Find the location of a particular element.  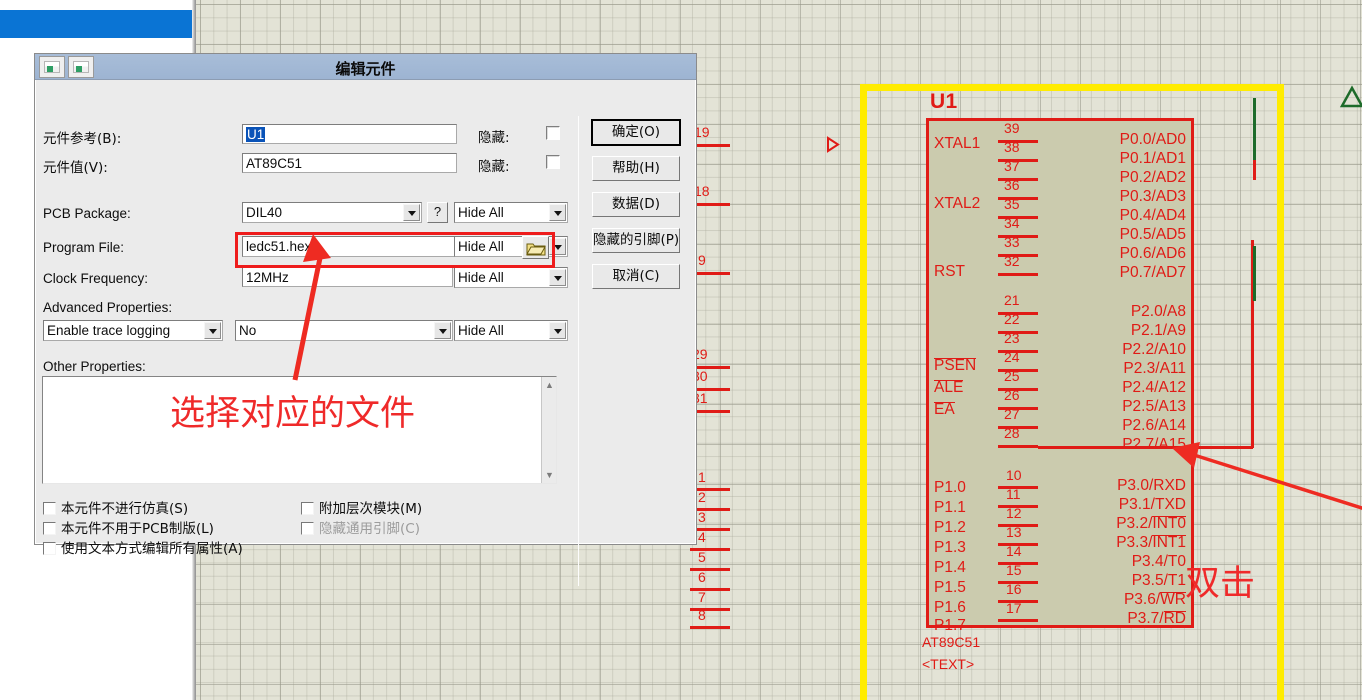

pin-number-11: 11 is located at coordinates (1013, 494).